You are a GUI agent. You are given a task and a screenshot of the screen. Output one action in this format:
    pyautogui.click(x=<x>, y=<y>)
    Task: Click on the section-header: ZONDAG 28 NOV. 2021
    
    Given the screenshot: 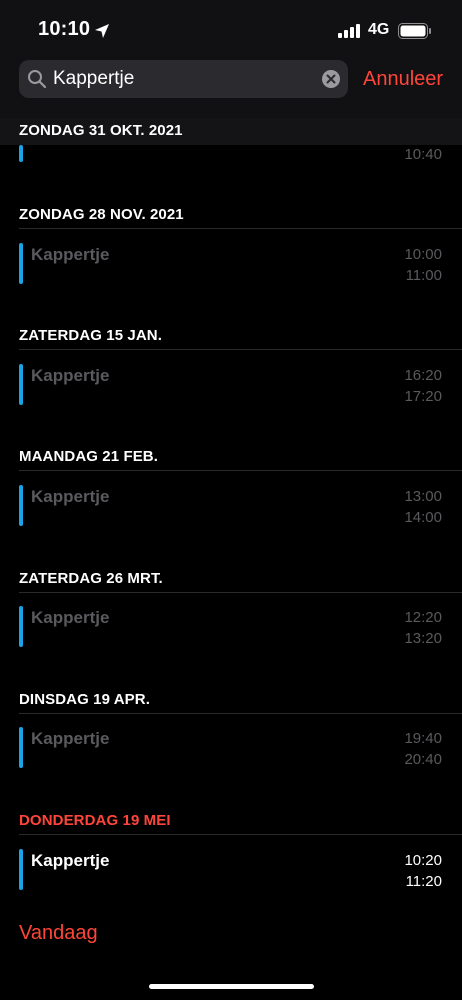 What is the action you would take?
    pyautogui.click(x=101, y=214)
    